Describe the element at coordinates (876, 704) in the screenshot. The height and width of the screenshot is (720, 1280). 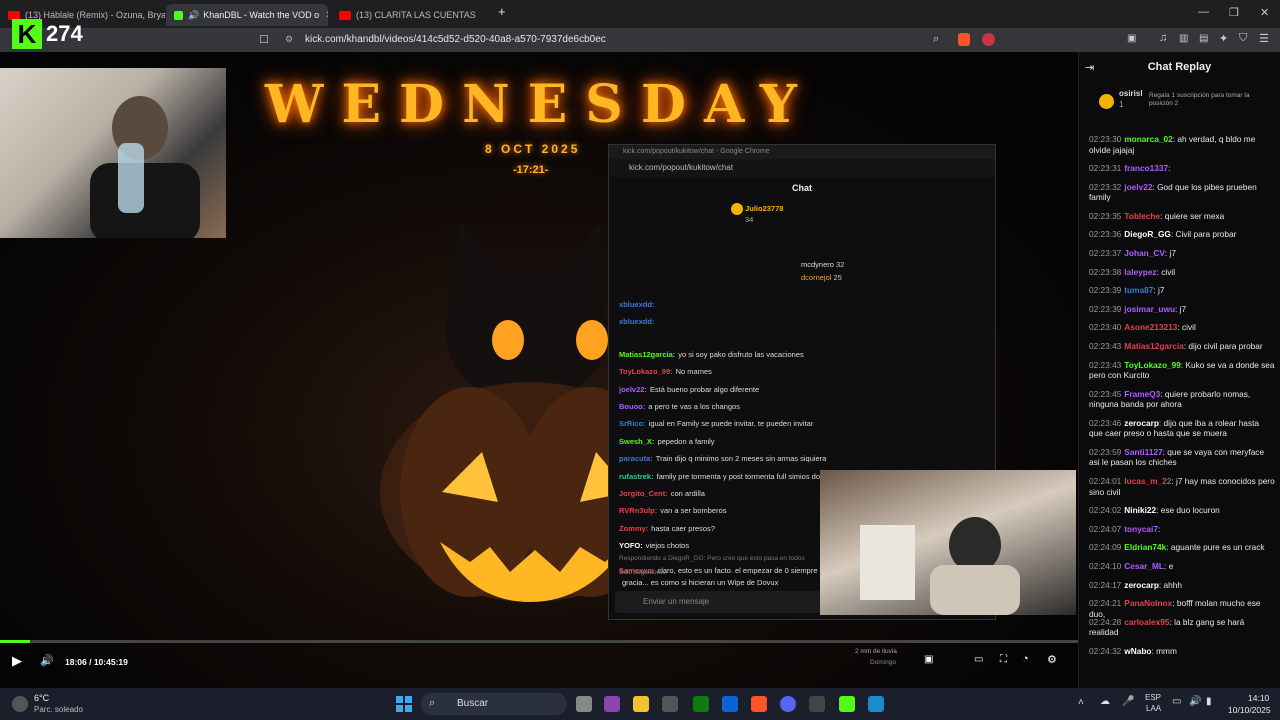
I see `vpn-app-icon` at that location.